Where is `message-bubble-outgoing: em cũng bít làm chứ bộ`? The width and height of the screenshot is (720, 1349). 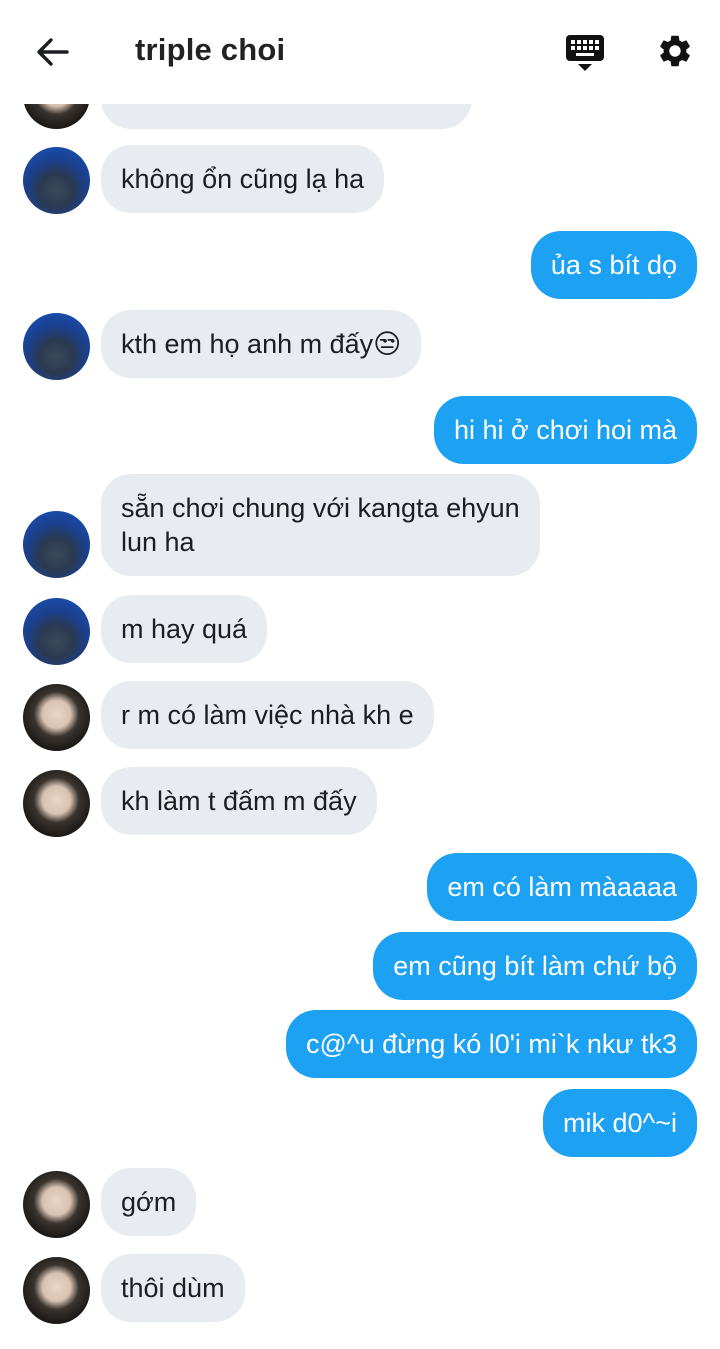 message-bubble-outgoing: em cũng bít làm chứ bộ is located at coordinates (535, 966).